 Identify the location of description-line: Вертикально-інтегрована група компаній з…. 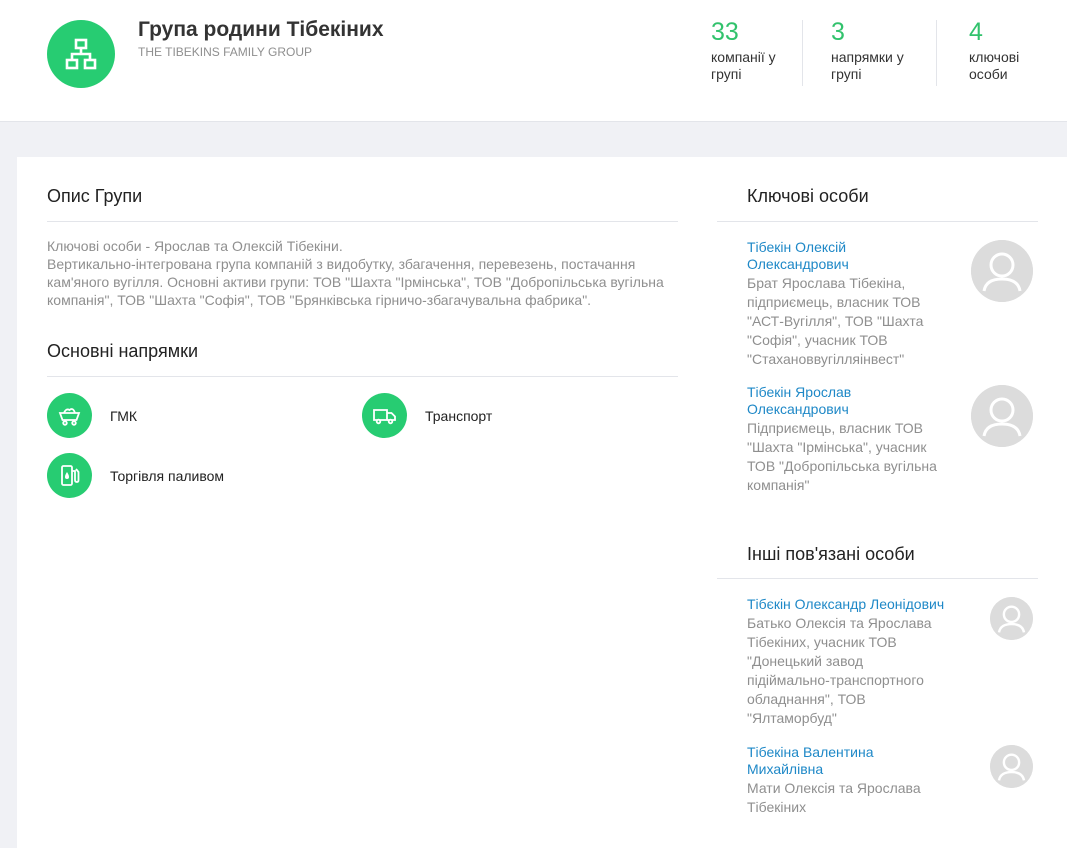
(355, 282).